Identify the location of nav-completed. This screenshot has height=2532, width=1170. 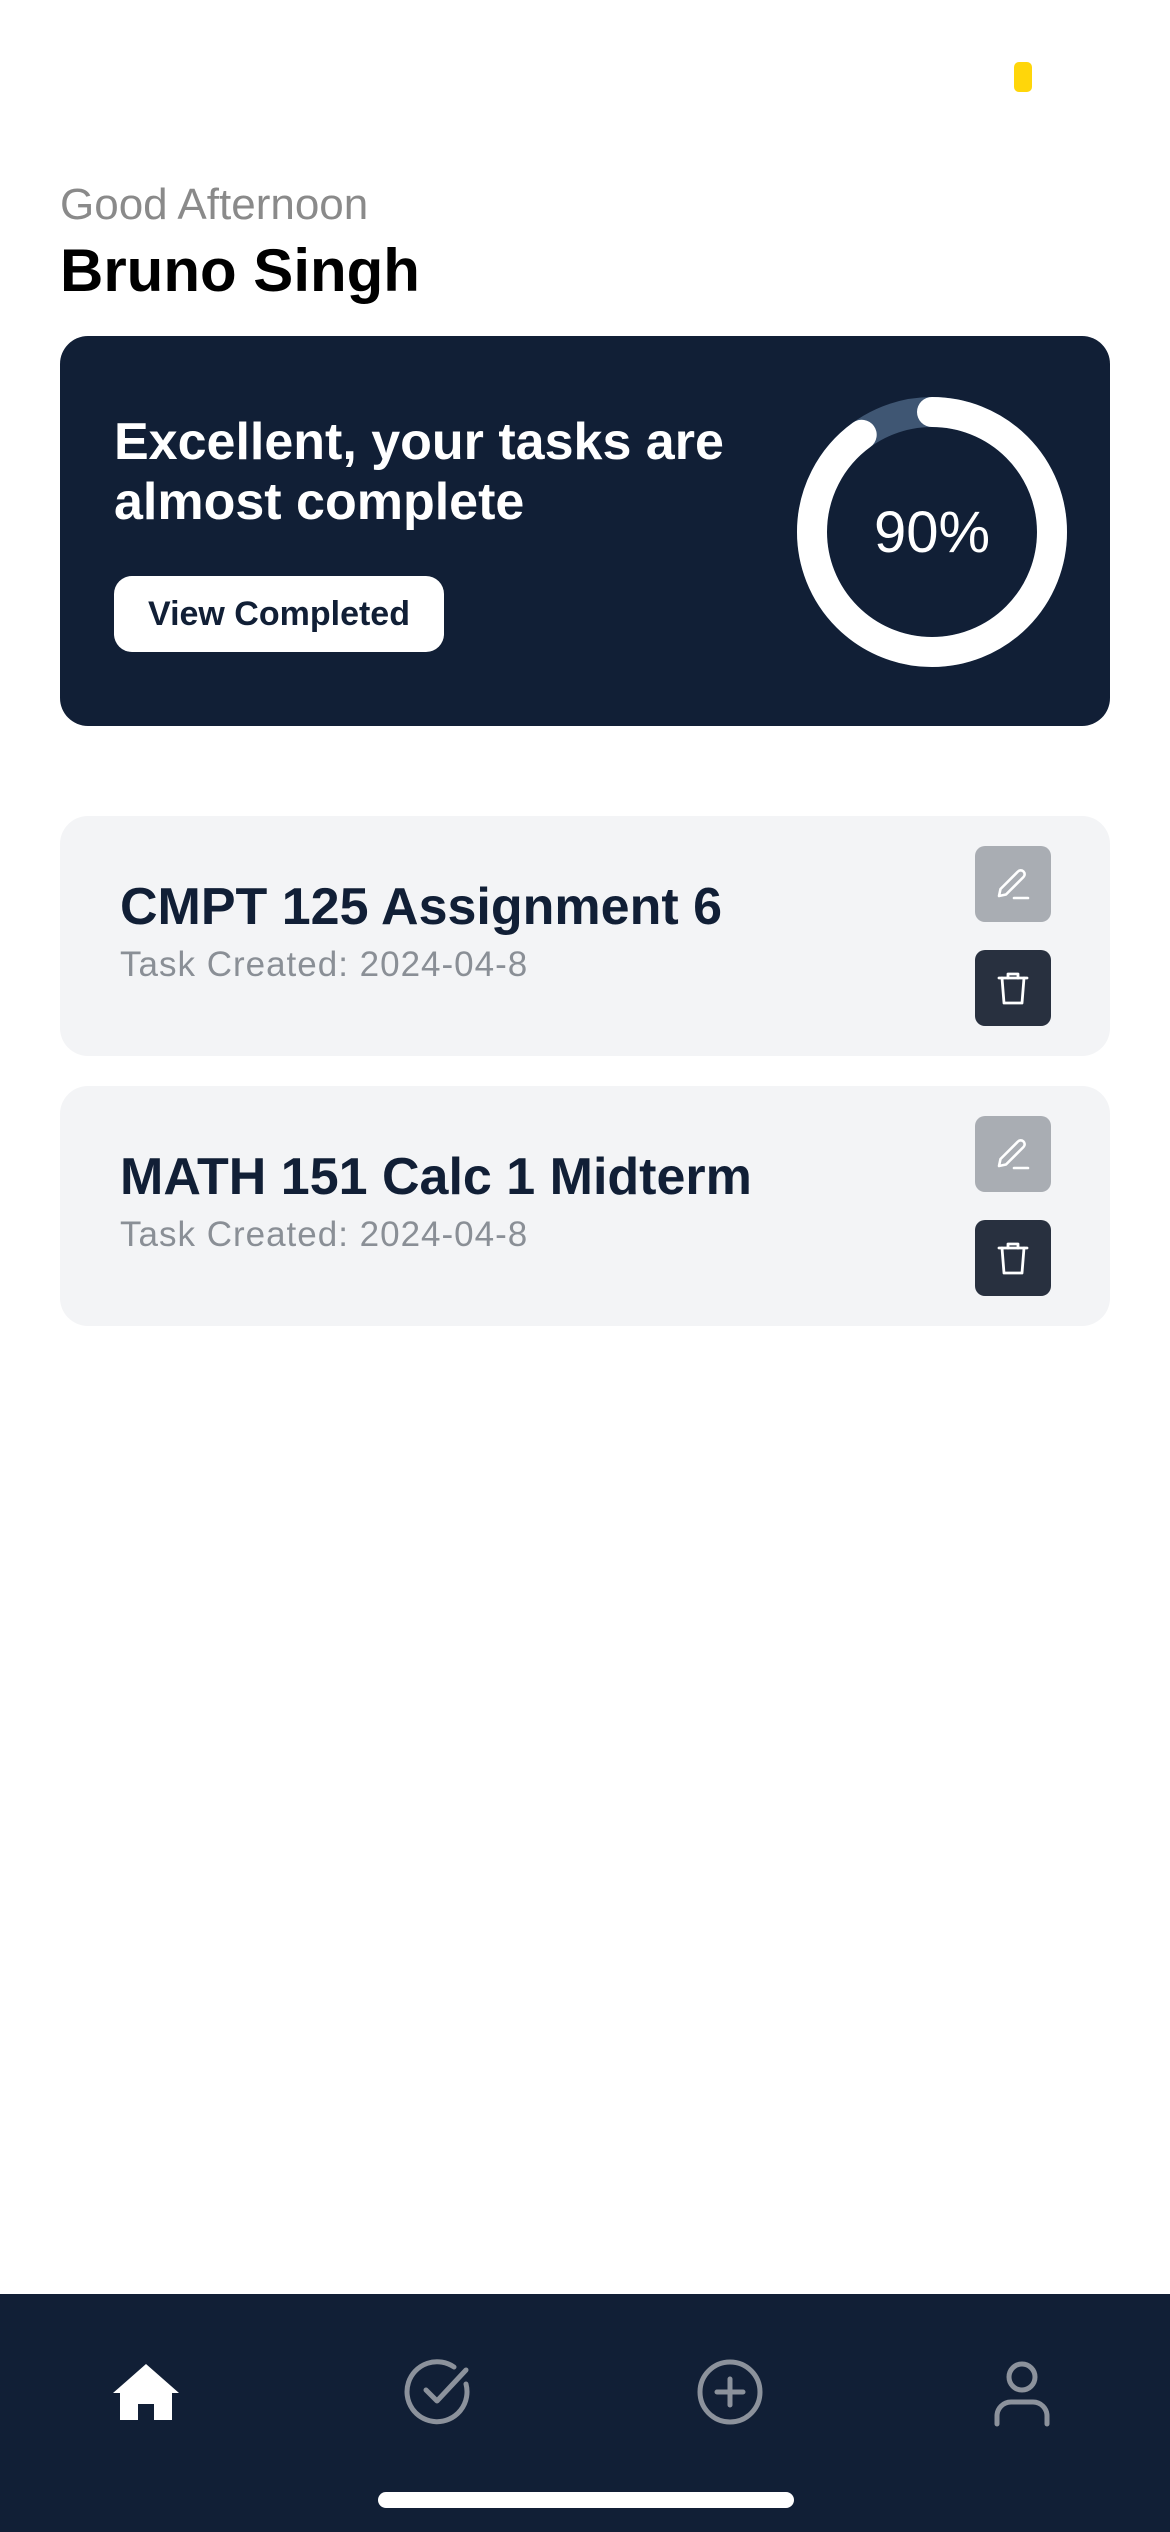
(438, 2392).